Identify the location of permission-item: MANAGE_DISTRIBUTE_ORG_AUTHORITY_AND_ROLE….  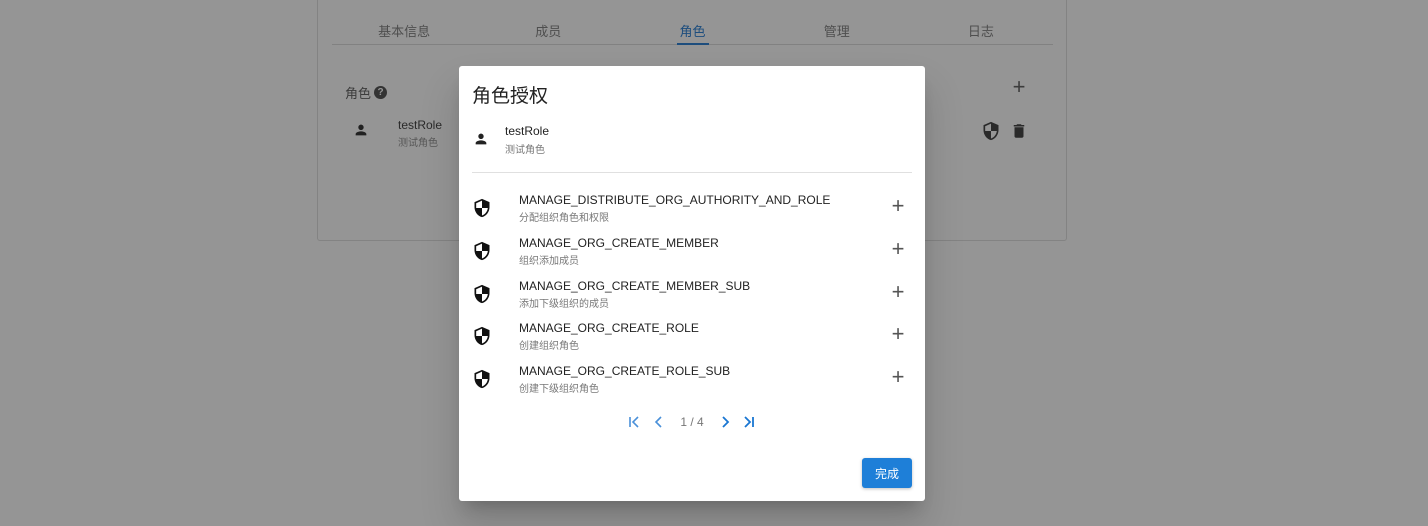
(692, 207).